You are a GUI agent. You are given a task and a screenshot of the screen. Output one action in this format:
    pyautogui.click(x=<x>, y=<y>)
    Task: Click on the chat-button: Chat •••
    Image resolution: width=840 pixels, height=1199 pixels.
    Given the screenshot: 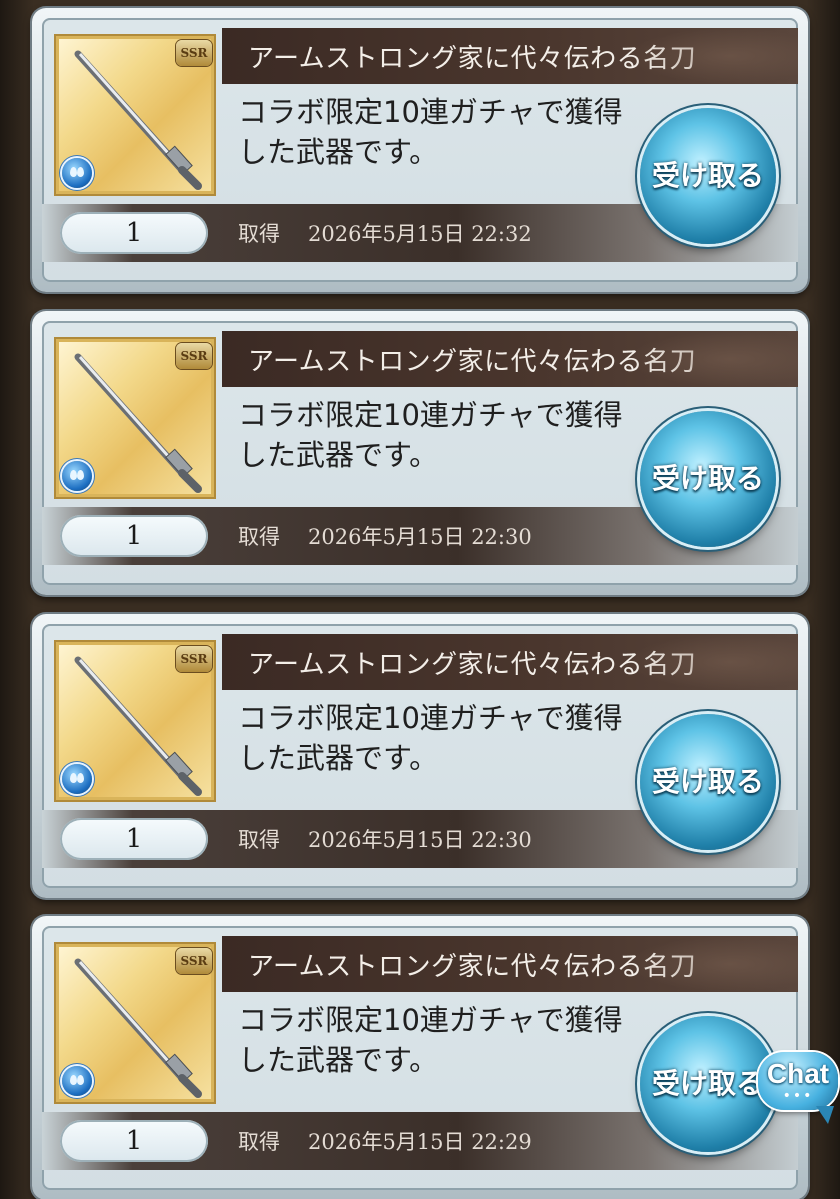 What is the action you would take?
    pyautogui.click(x=798, y=1088)
    